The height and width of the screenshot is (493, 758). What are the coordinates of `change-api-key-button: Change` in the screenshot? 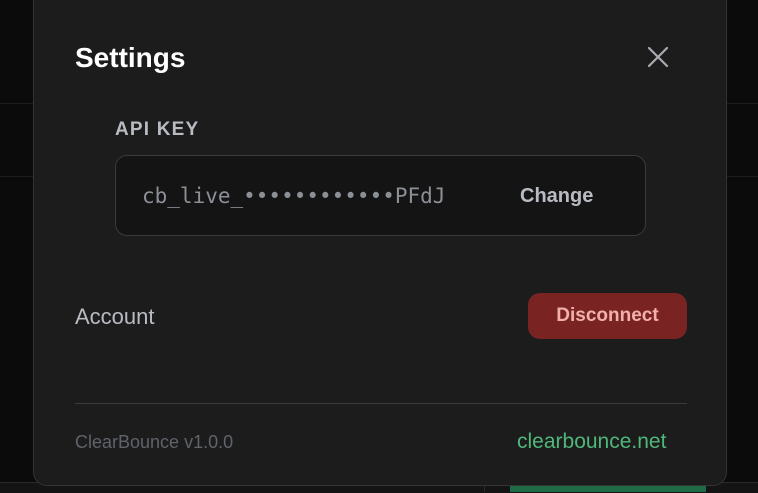 It's located at (556, 196).